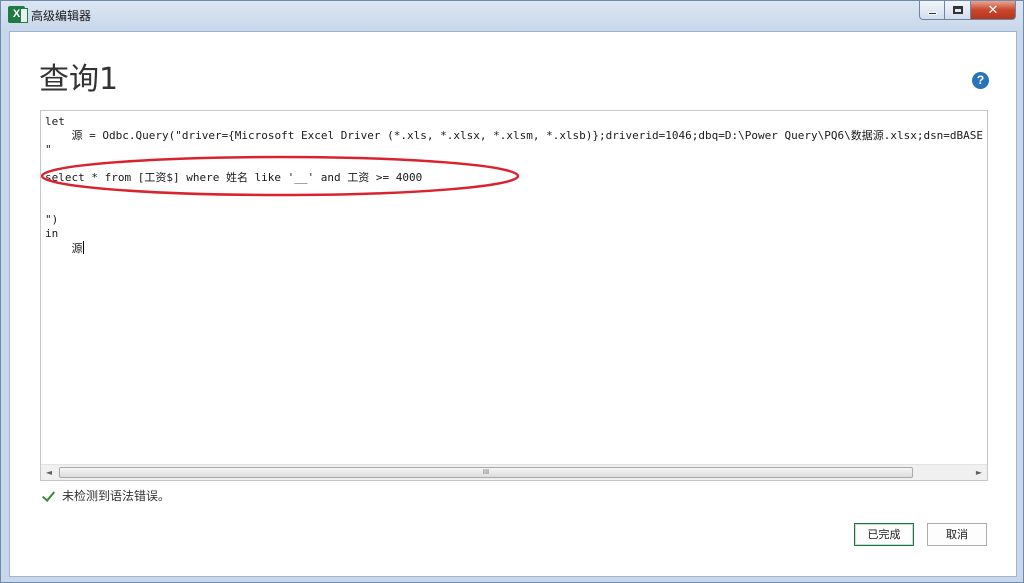  I want to click on minimize-button, so click(932, 10).